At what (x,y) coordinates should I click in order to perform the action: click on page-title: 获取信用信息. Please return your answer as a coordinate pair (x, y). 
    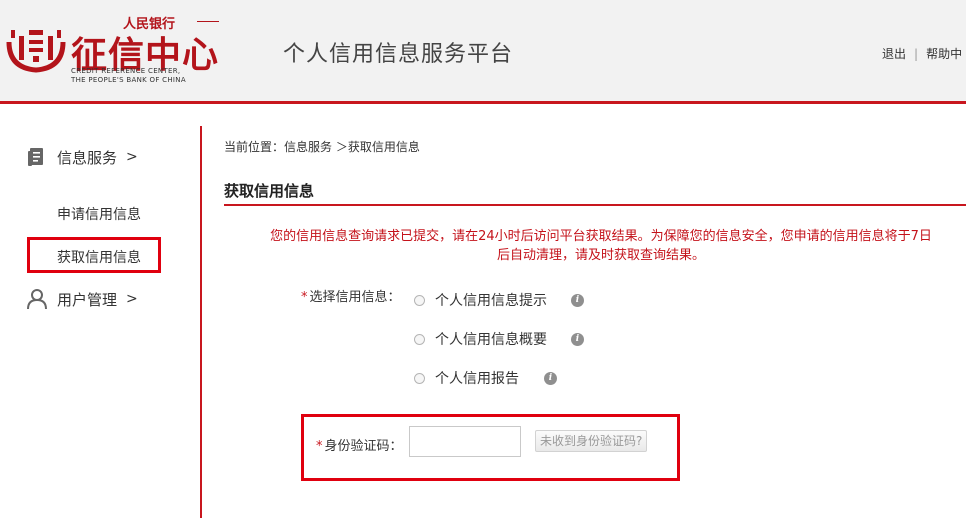
    Looking at the image, I should click on (269, 191).